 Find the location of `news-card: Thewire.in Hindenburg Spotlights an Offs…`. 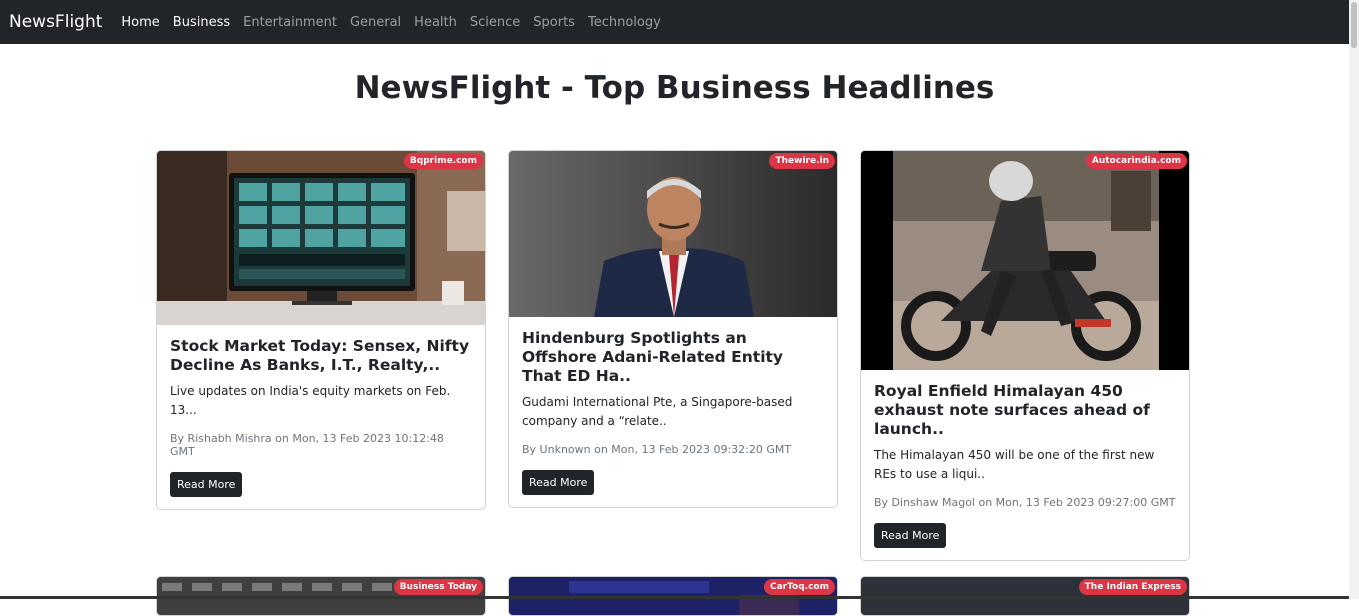

news-card: Thewire.in Hindenburg Spotlights an Offs… is located at coordinates (673, 329).